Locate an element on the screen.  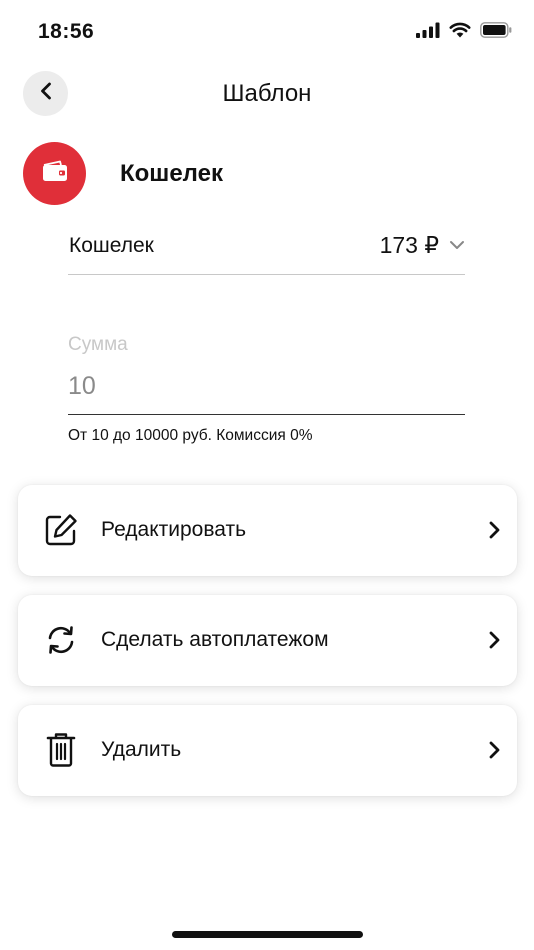
amount-hint: От 10 до 10000 руб. Комиссия 0% is located at coordinates (190, 435).